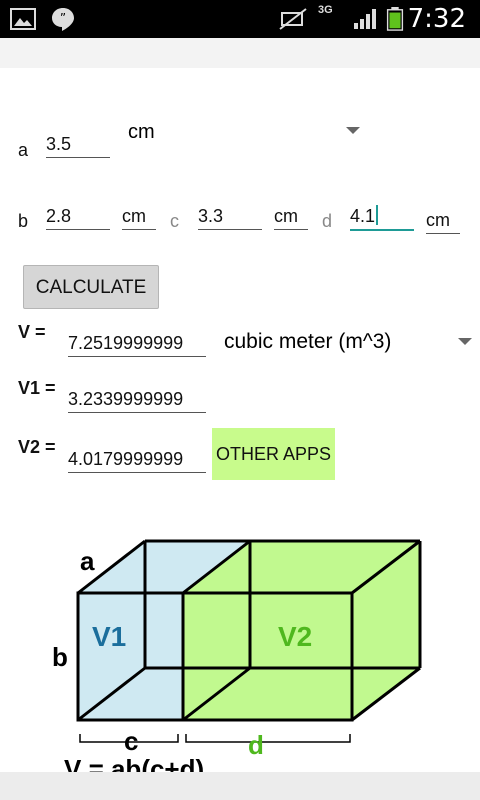 The image size is (480, 800). I want to click on diagram-formula: V = ab(c+d), so click(134, 763).